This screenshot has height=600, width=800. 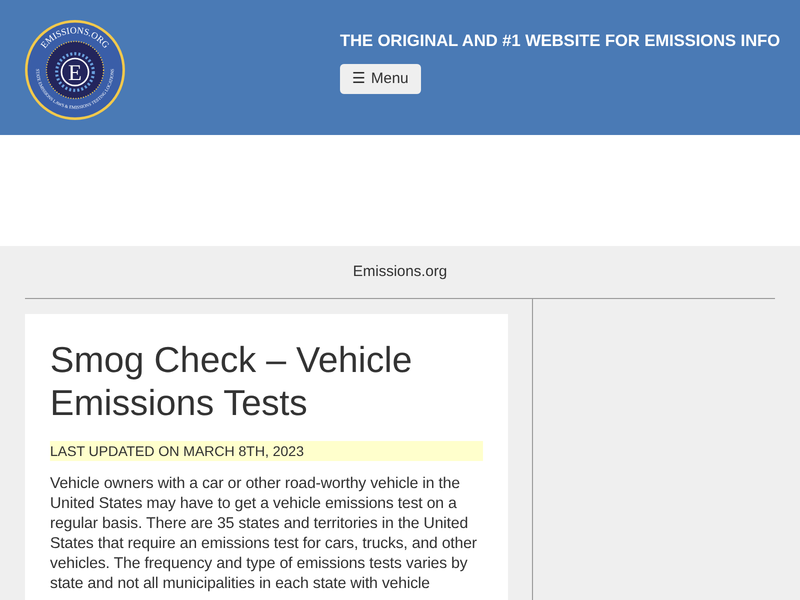 I want to click on article-title: Smog Check – Vehicle Emissions Tests, so click(x=232, y=381).